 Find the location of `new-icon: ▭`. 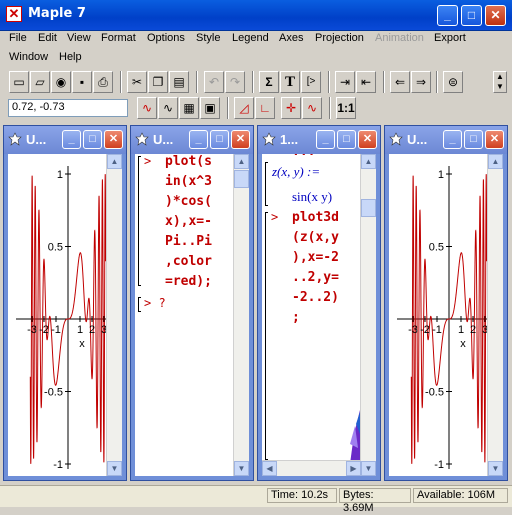

new-icon: ▭ is located at coordinates (19, 82).